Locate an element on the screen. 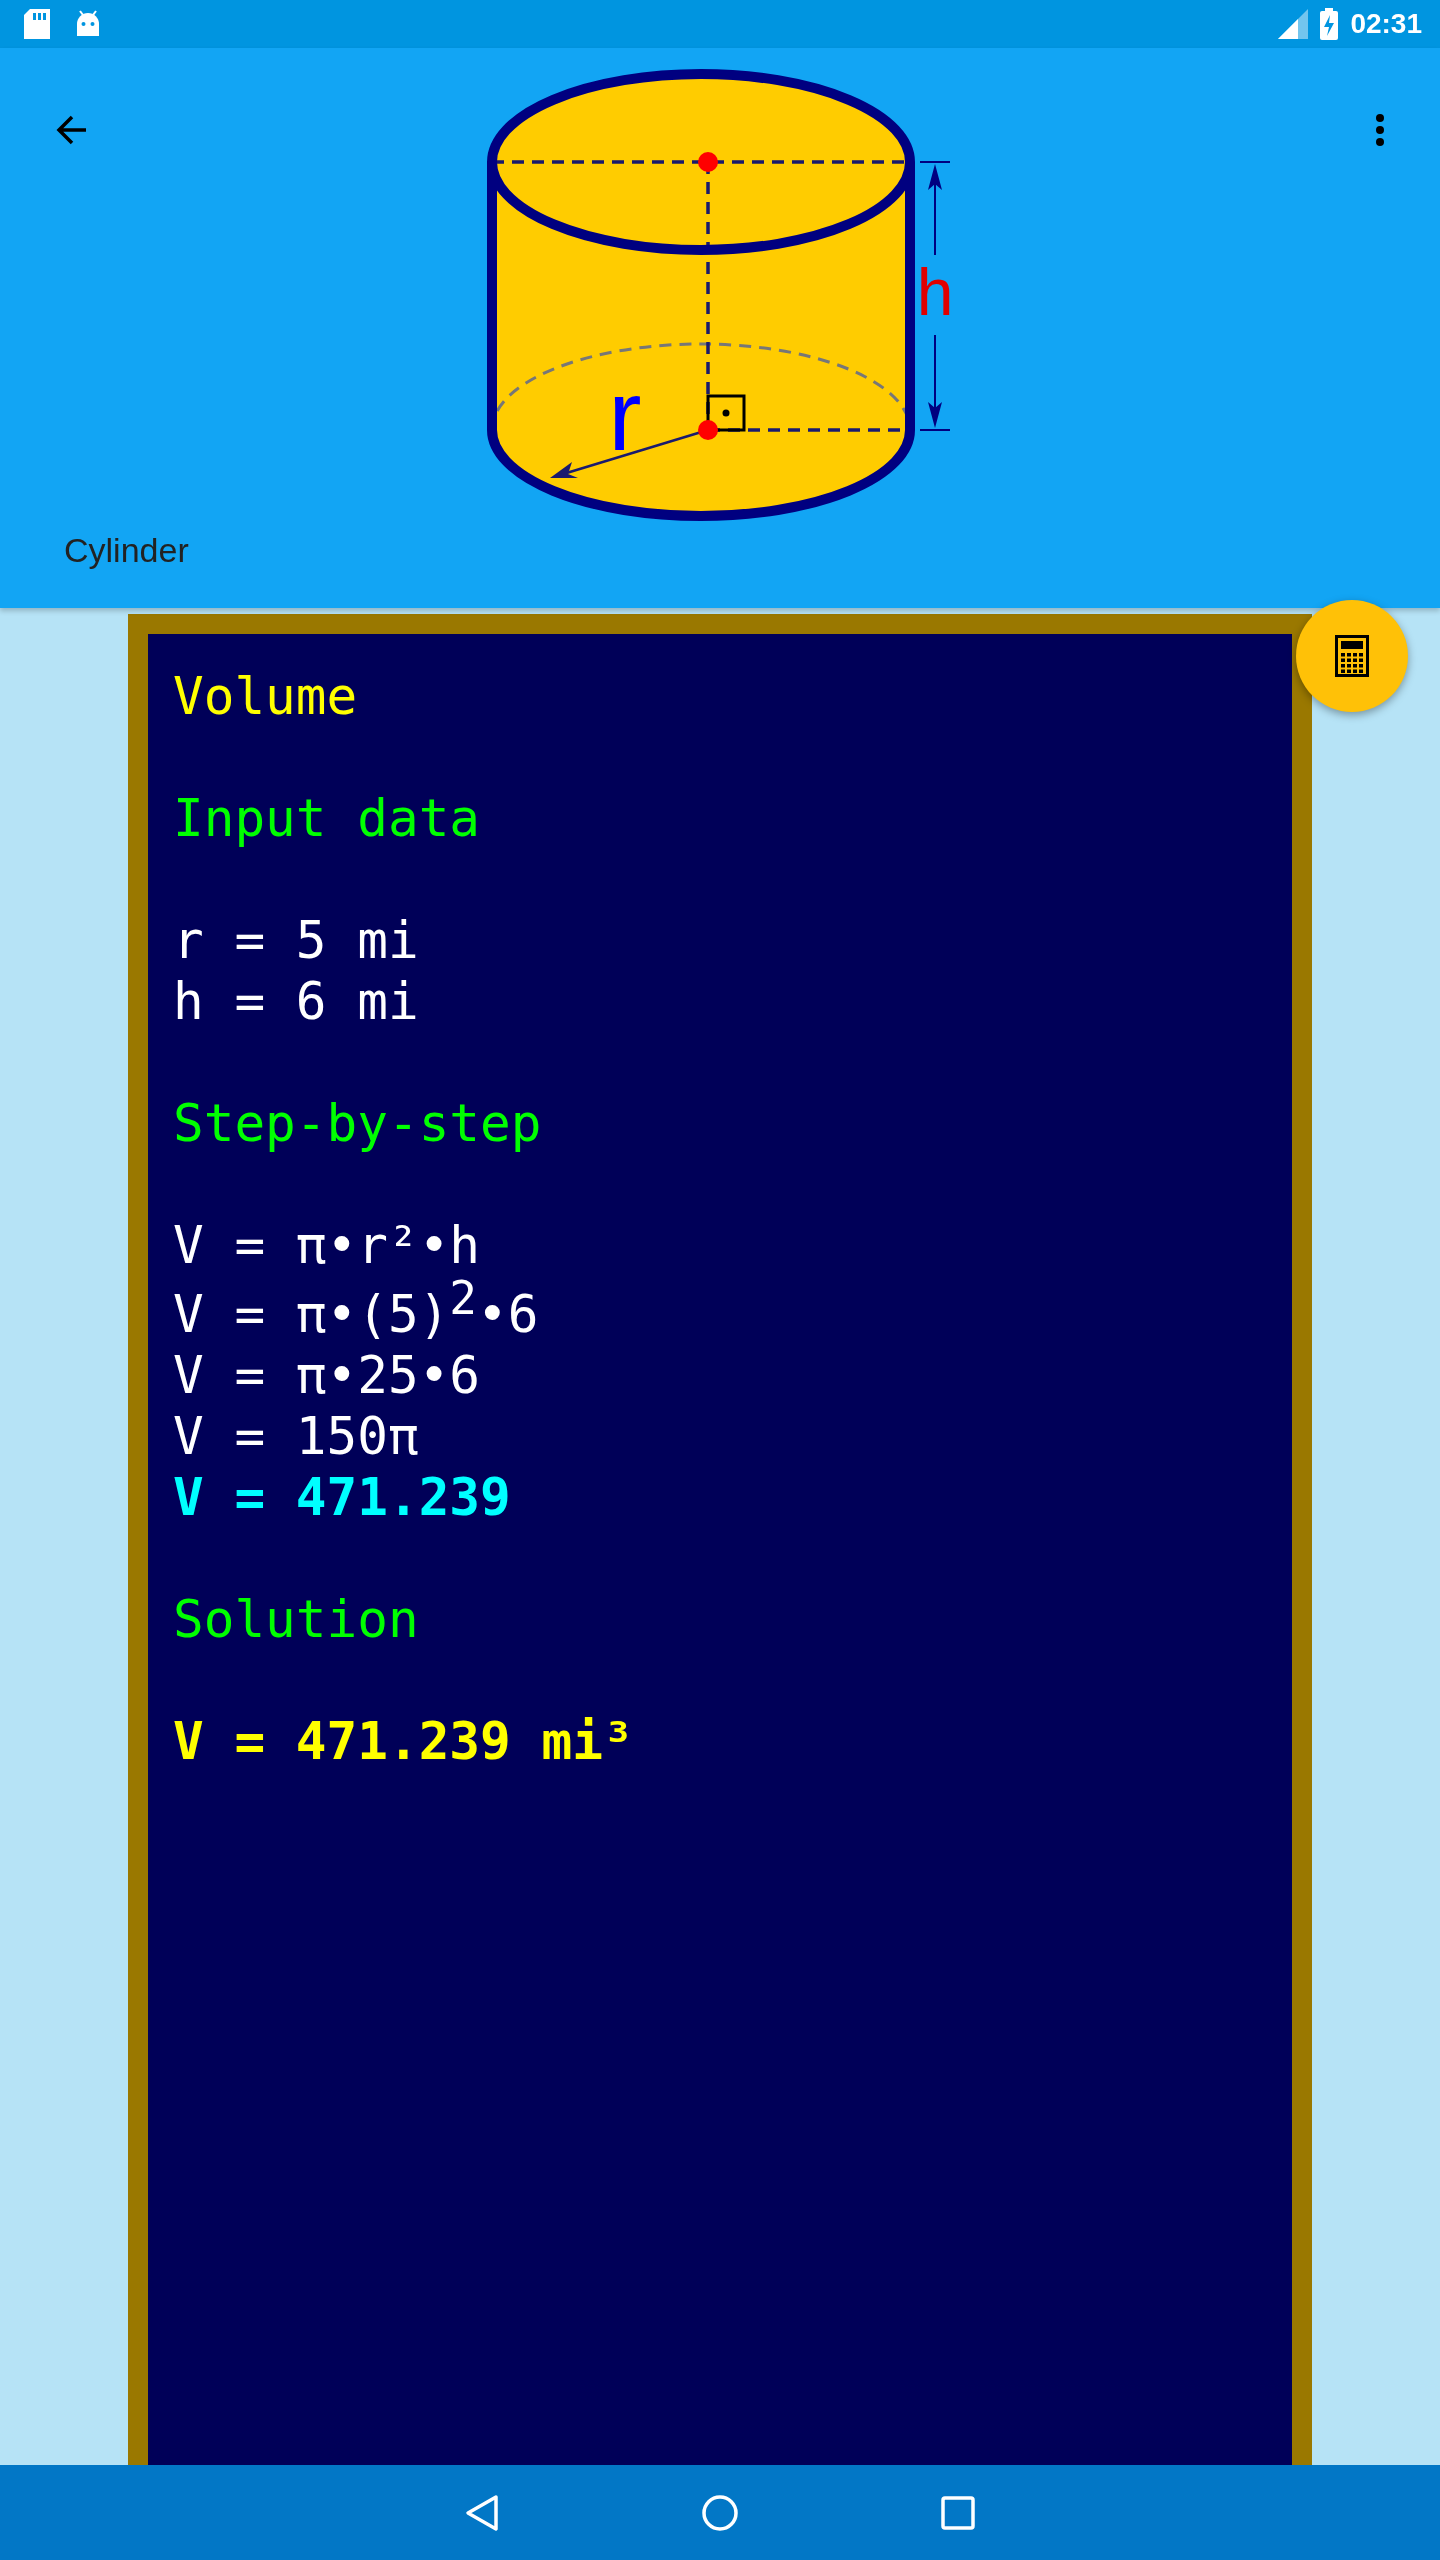 The width and height of the screenshot is (1440, 2560). home-nav-button is located at coordinates (720, 2512).